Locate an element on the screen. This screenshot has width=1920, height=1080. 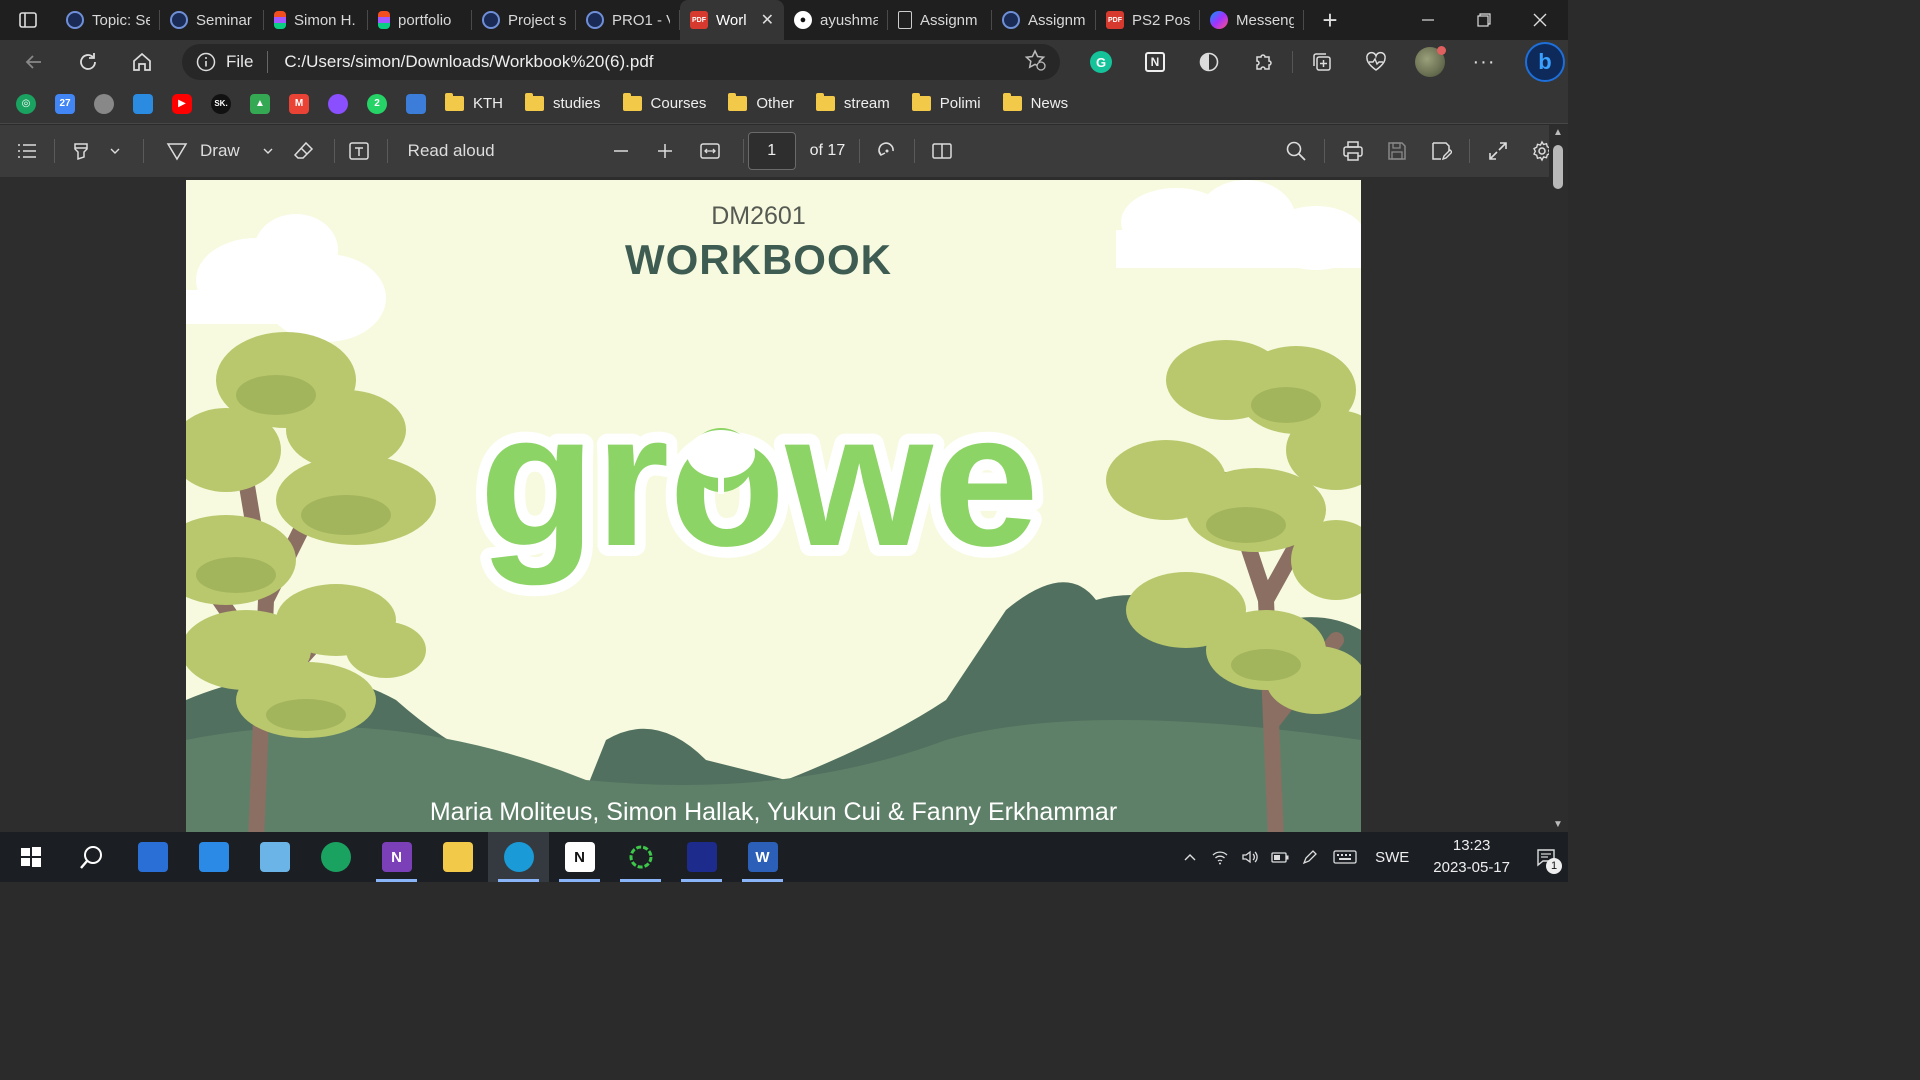
messenger-icon is located at coordinates (338, 103).